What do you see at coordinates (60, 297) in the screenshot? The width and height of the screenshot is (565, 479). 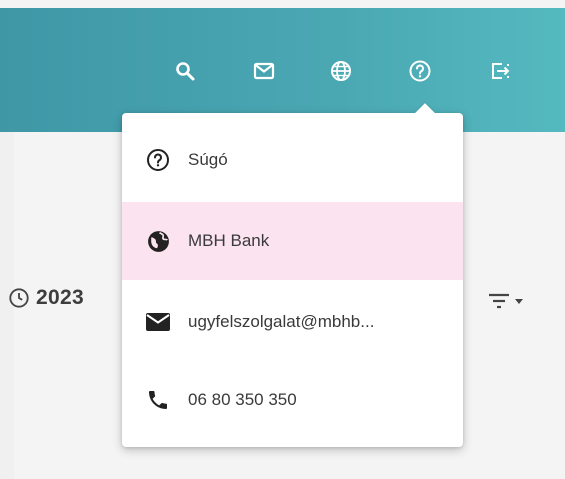 I see `date-text: 2023` at bounding box center [60, 297].